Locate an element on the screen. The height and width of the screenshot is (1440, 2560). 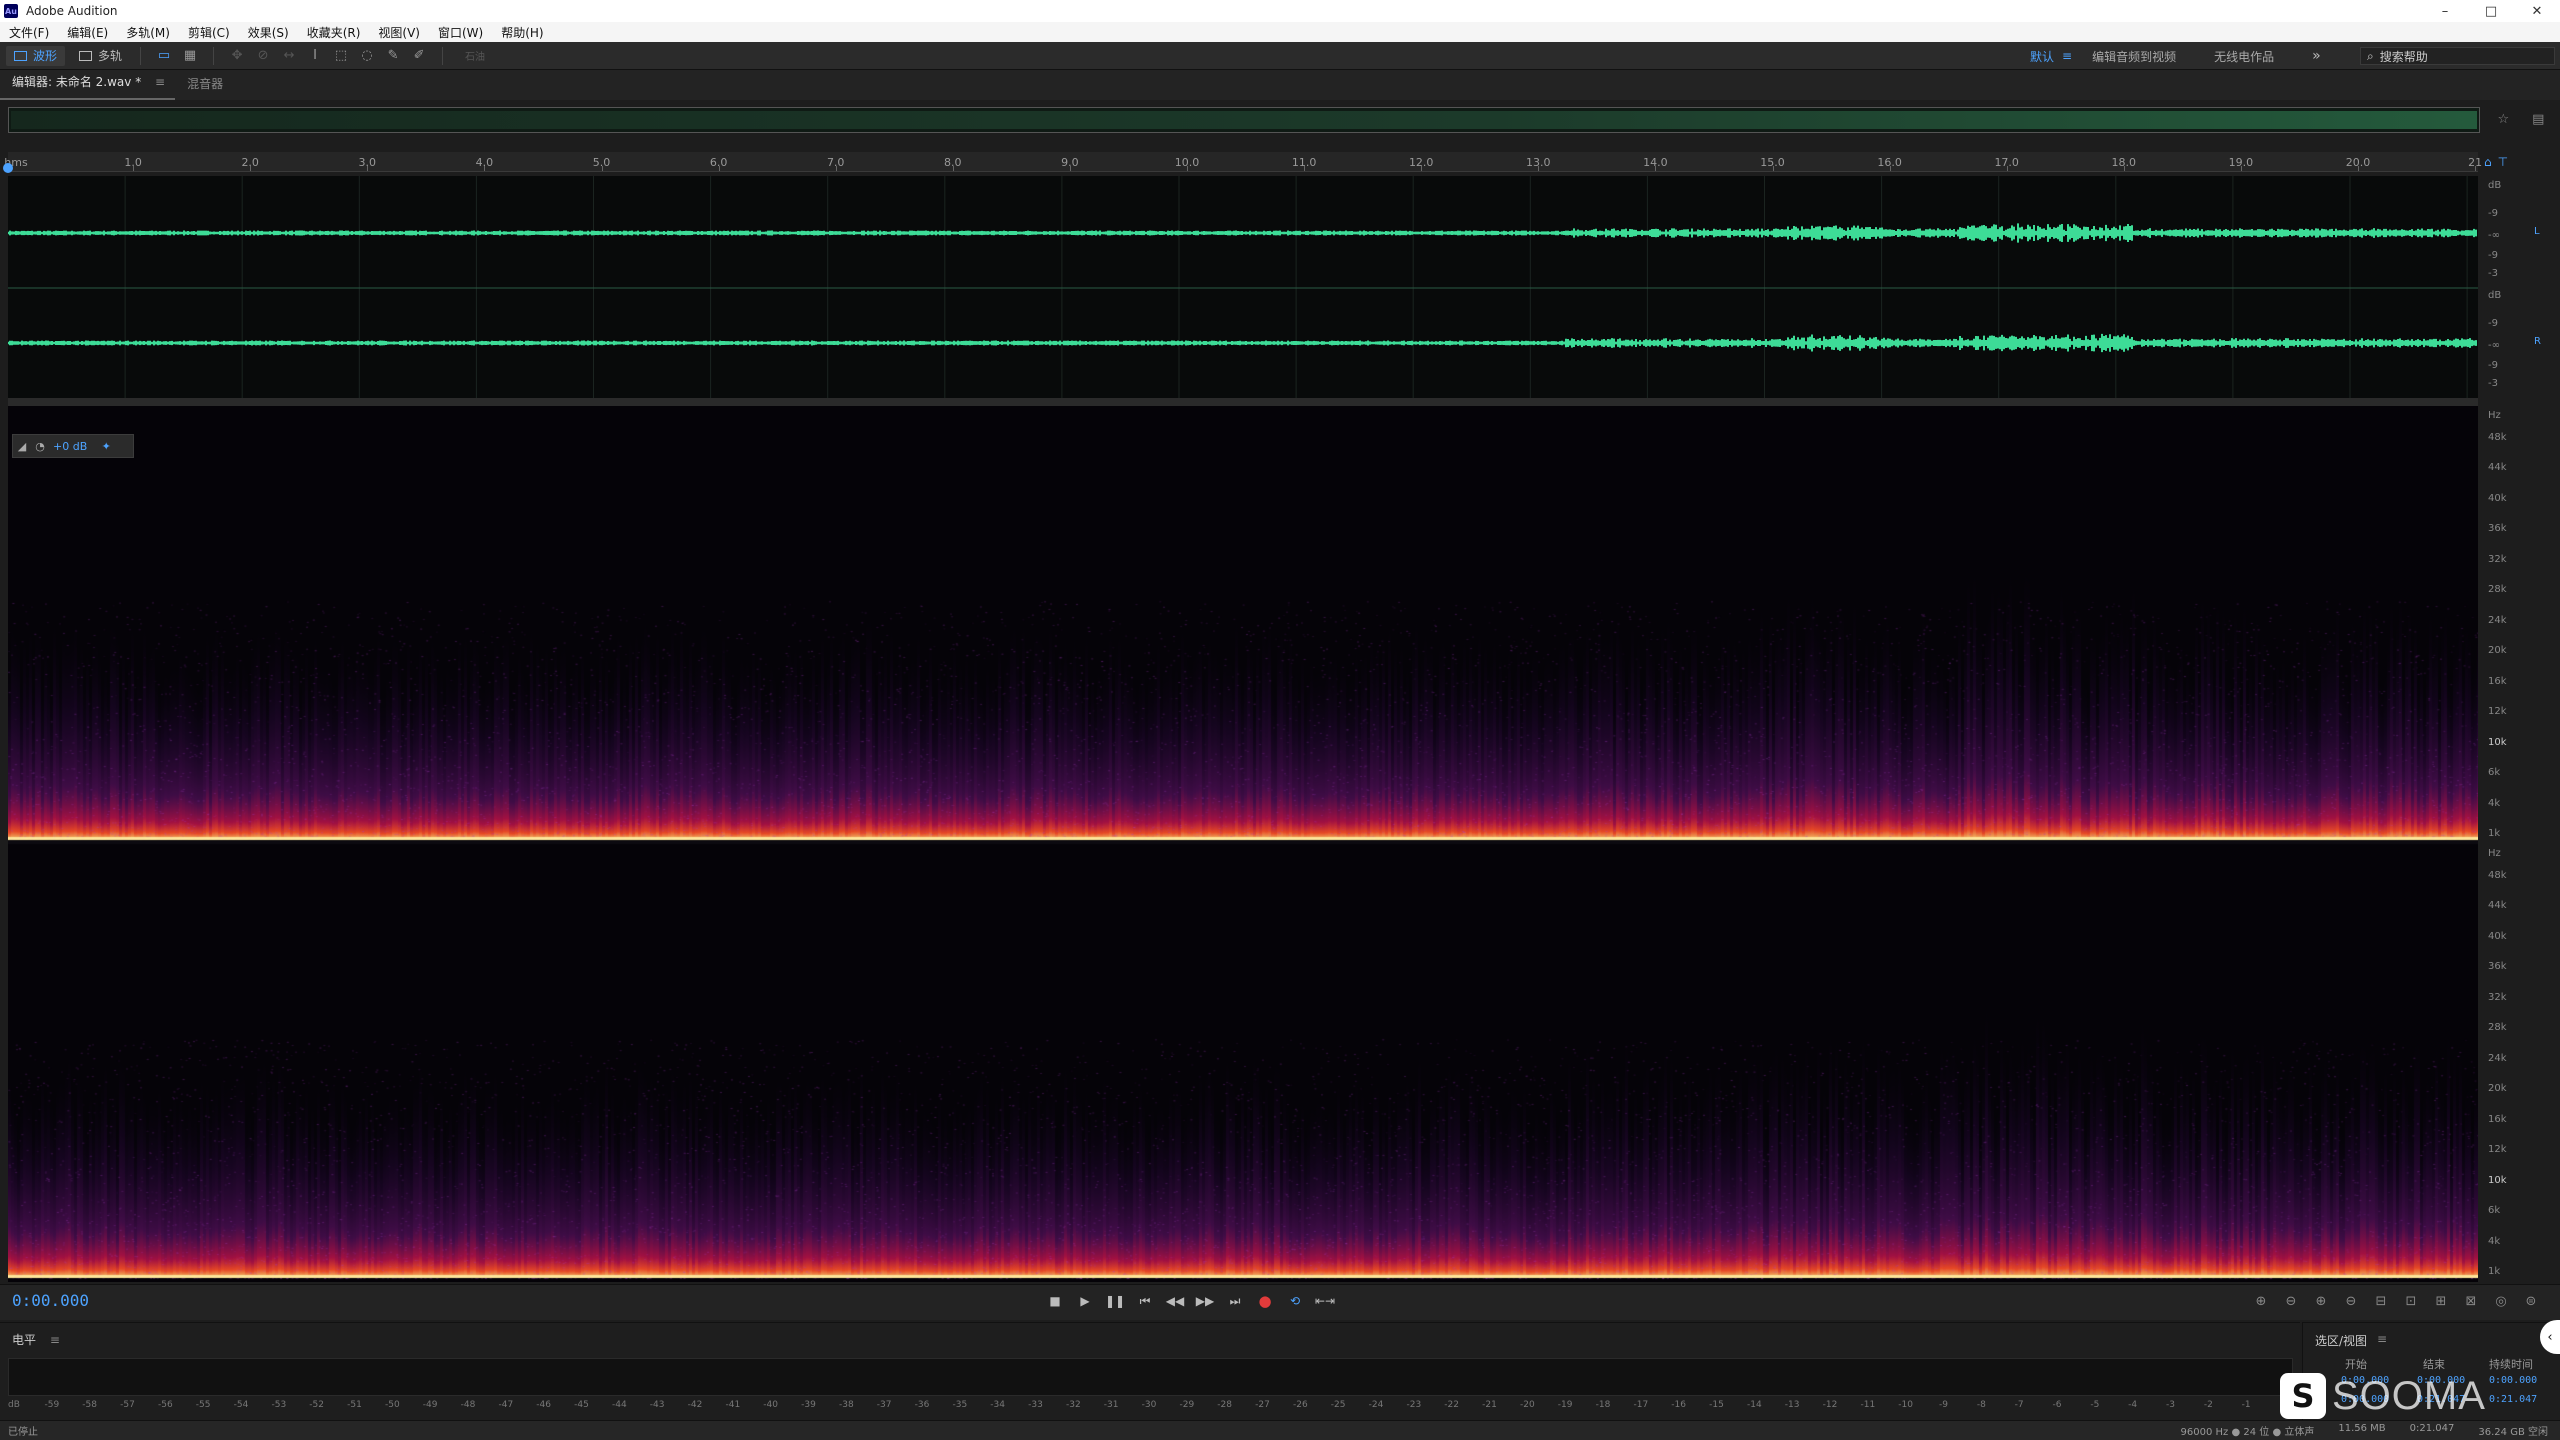
gain-hud: ◢ ◔ +0 dB ✦ is located at coordinates (73, 446).